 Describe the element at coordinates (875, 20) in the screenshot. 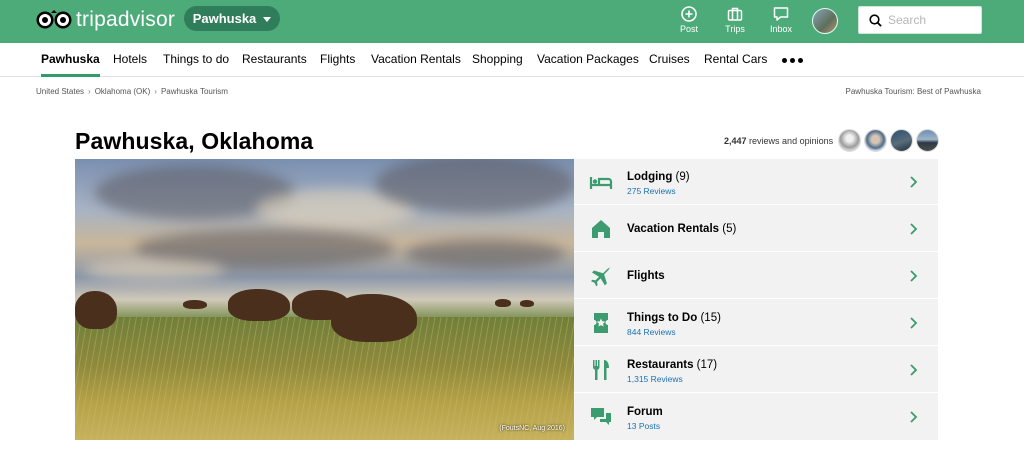

I see `search-icon` at that location.